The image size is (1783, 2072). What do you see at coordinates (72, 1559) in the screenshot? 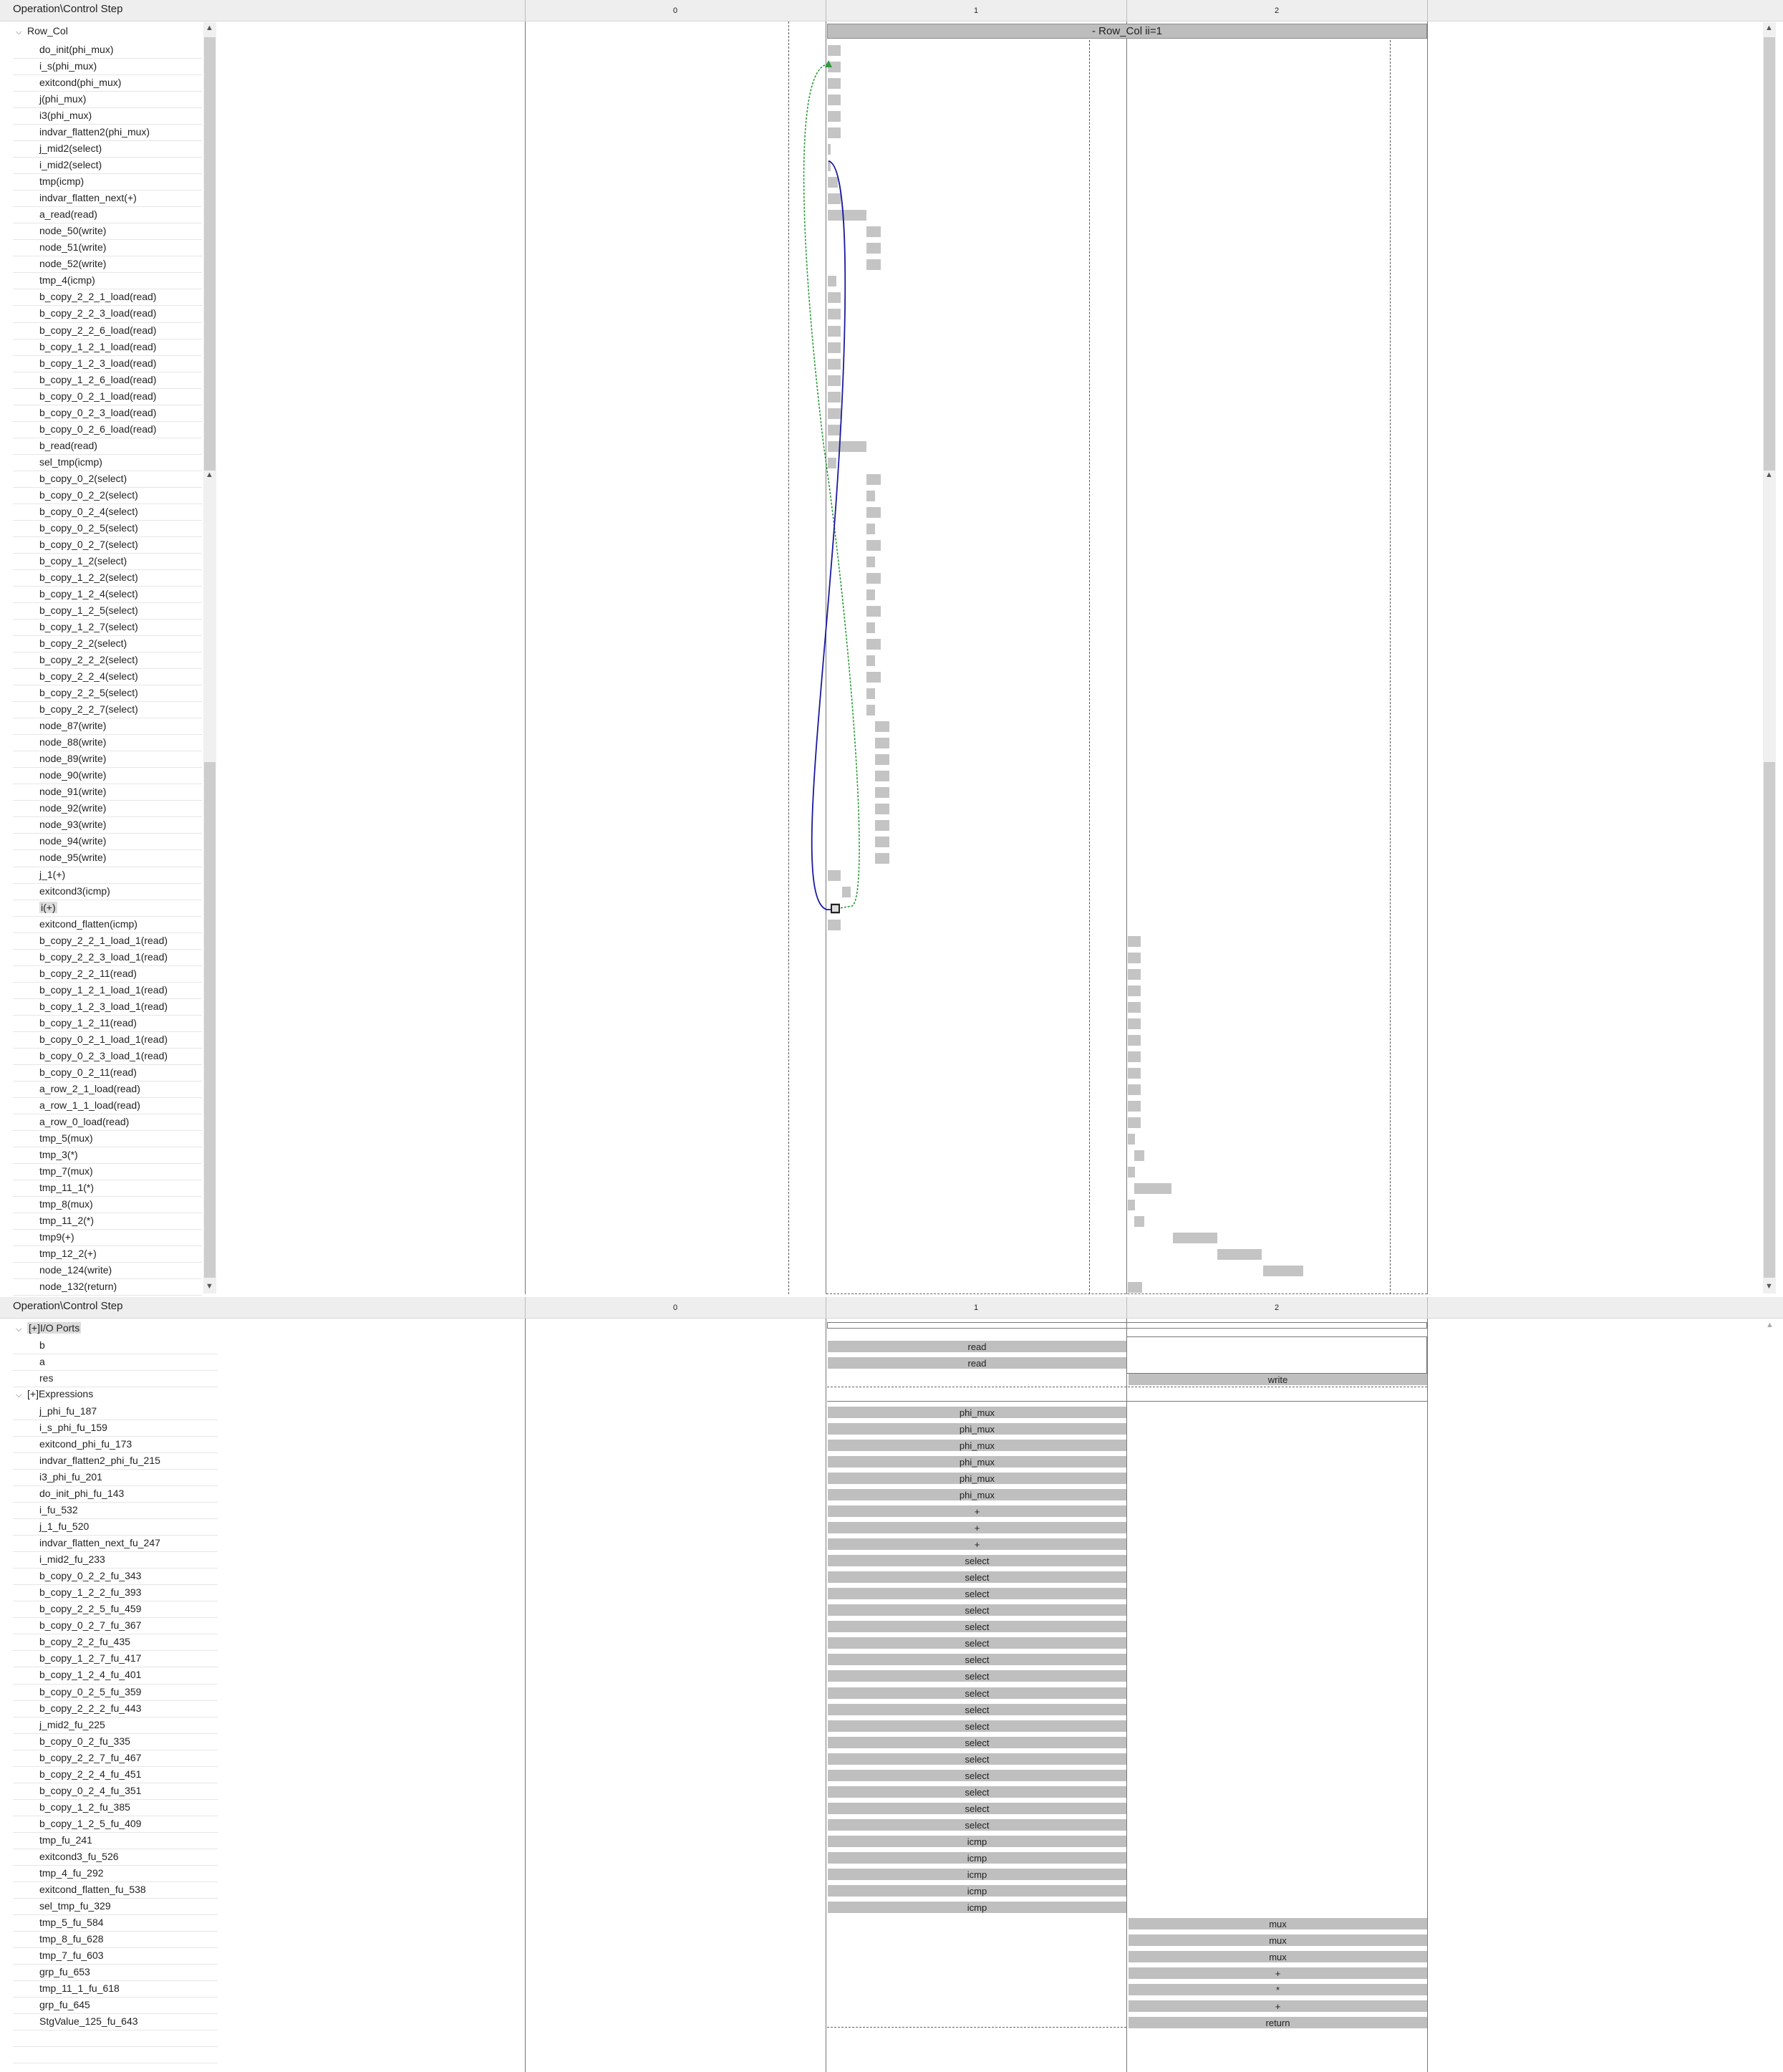
I see `expression-label: i_mid2_fu_233` at bounding box center [72, 1559].